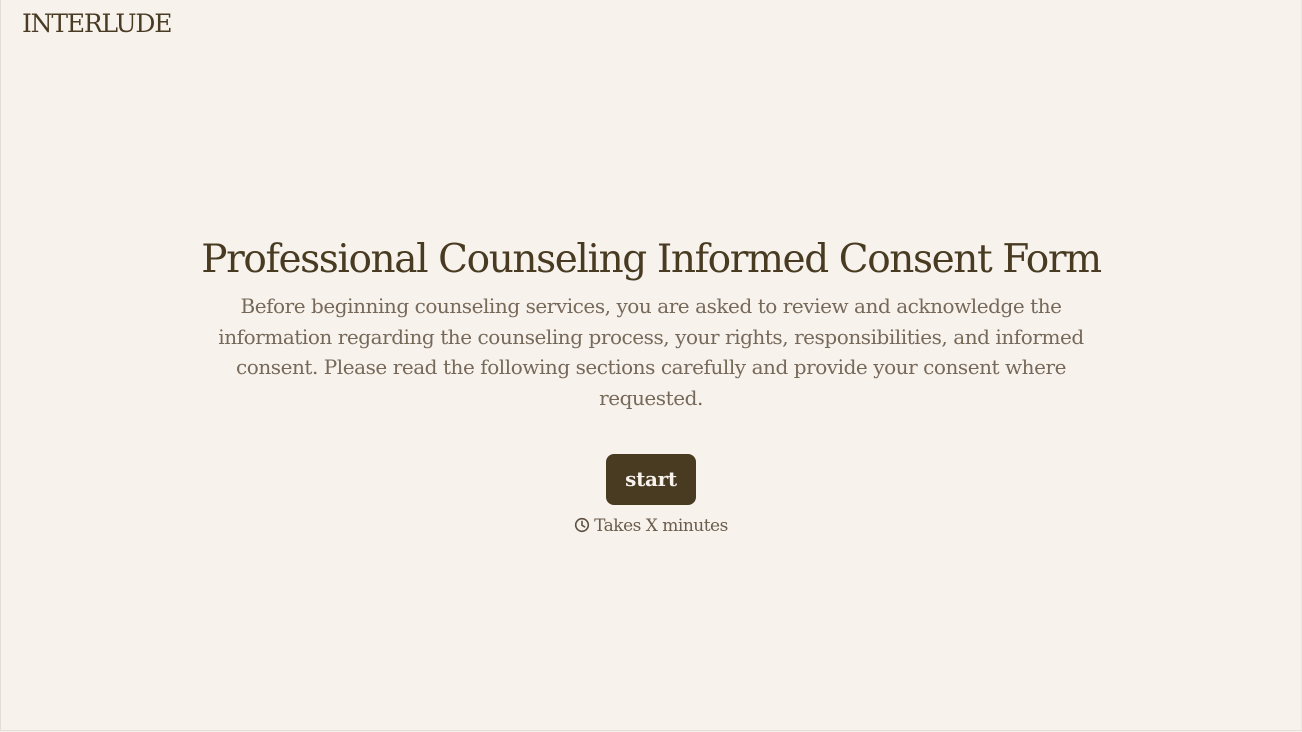 The image size is (1302, 732). Describe the element at coordinates (651, 479) in the screenshot. I see `start-button: start` at that location.